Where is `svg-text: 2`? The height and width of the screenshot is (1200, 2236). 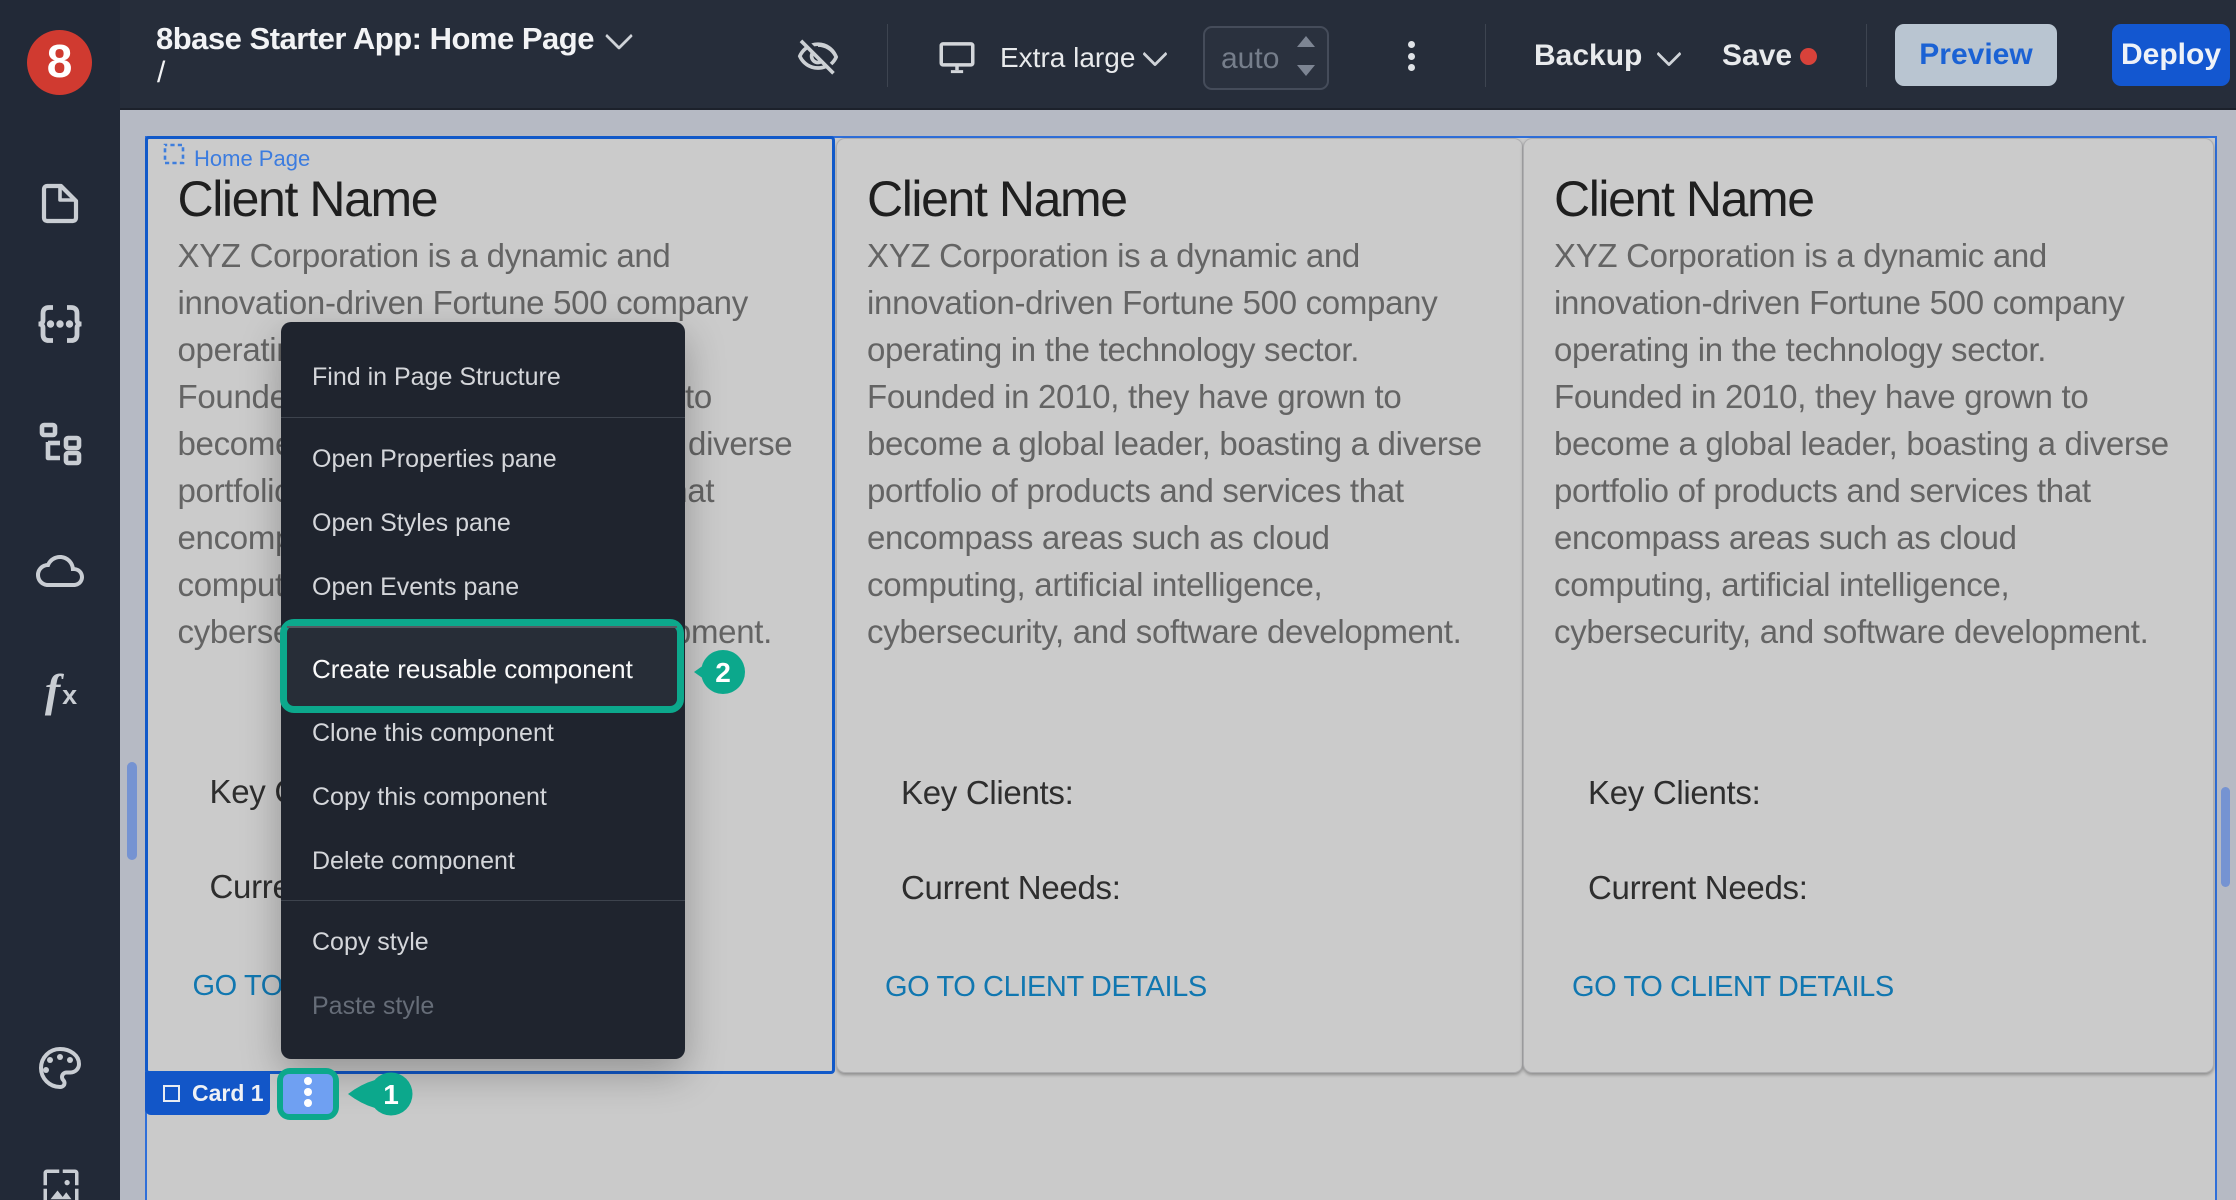 svg-text: 2 is located at coordinates (723, 672).